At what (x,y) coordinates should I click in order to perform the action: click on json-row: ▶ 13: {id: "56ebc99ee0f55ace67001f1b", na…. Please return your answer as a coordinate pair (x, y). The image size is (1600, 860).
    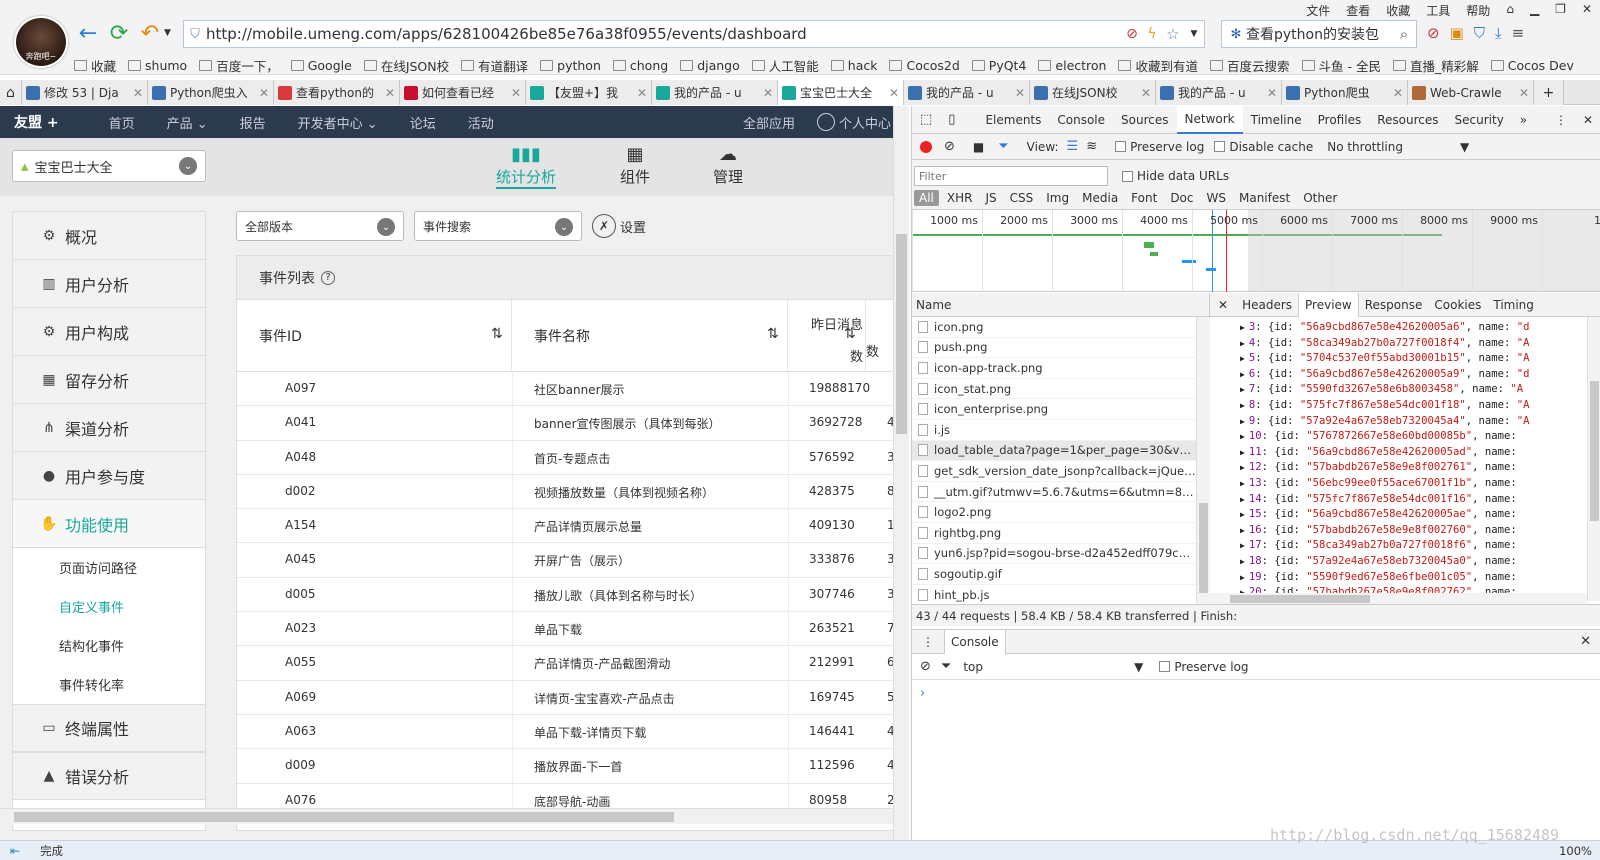
    Looking at the image, I should click on (1405, 485).